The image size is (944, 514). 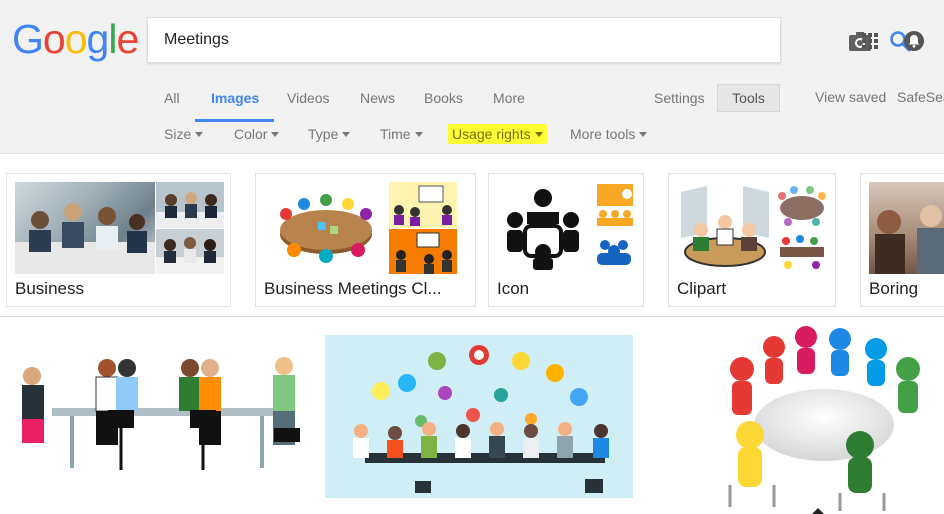 What do you see at coordinates (603, 134) in the screenshot?
I see `filter-more-tools-label: More tools` at bounding box center [603, 134].